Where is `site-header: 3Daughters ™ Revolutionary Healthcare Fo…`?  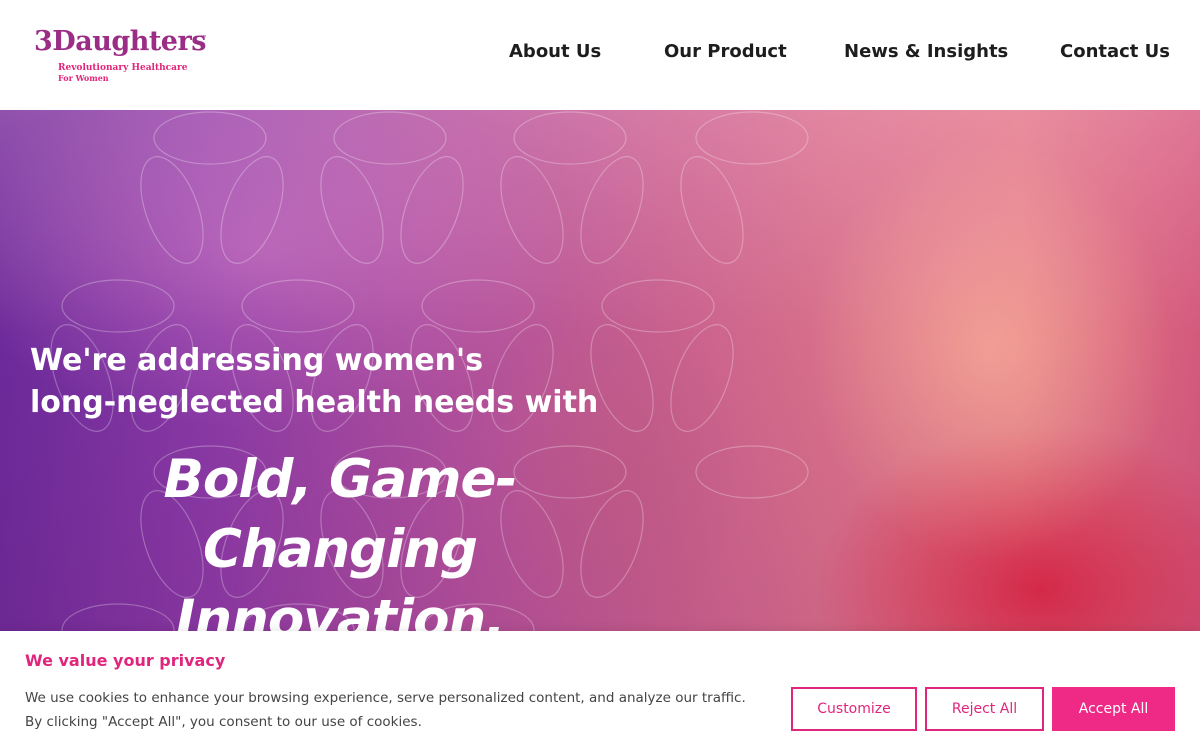
site-header: 3Daughters ™ Revolutionary Healthcare Fo… is located at coordinates (600, 55).